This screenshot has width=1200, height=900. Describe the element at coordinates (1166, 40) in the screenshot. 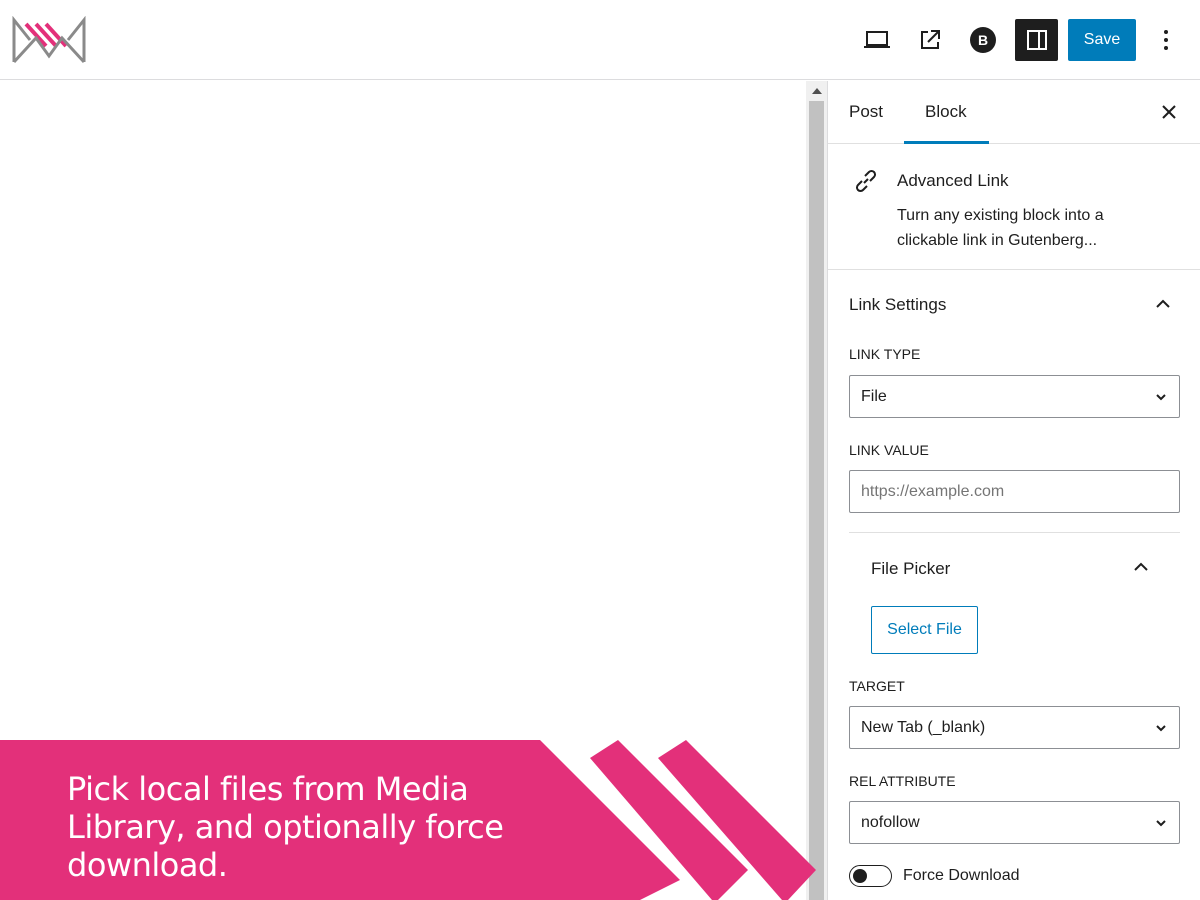

I see `kebab-menu-icon` at that location.